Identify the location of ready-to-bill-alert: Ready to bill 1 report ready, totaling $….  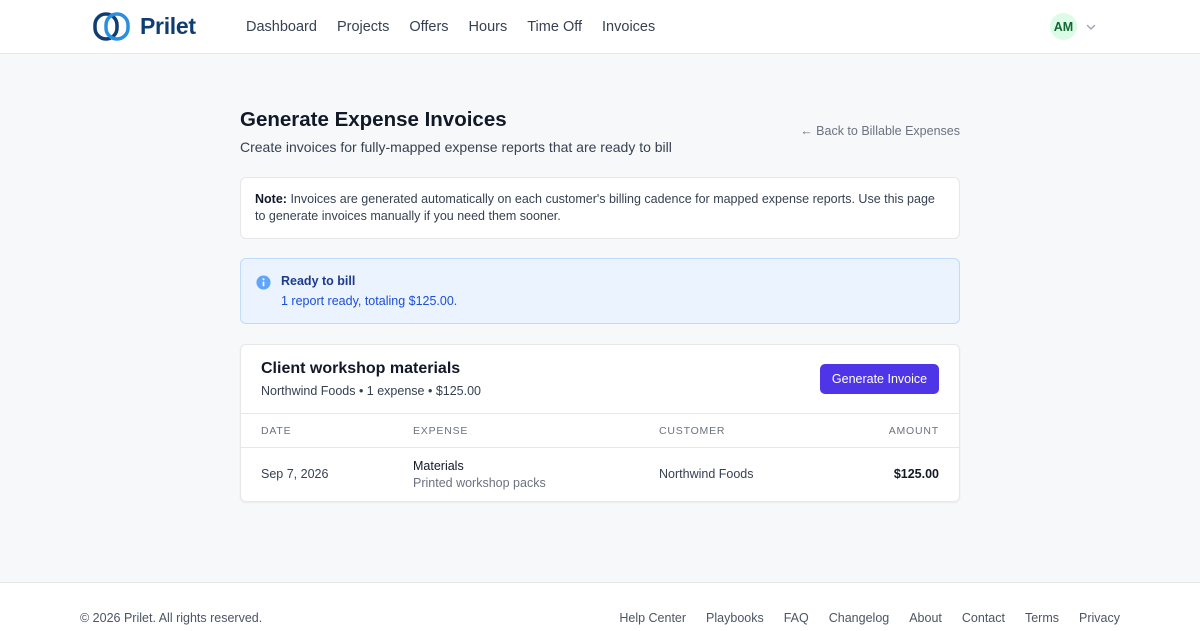
(600, 291).